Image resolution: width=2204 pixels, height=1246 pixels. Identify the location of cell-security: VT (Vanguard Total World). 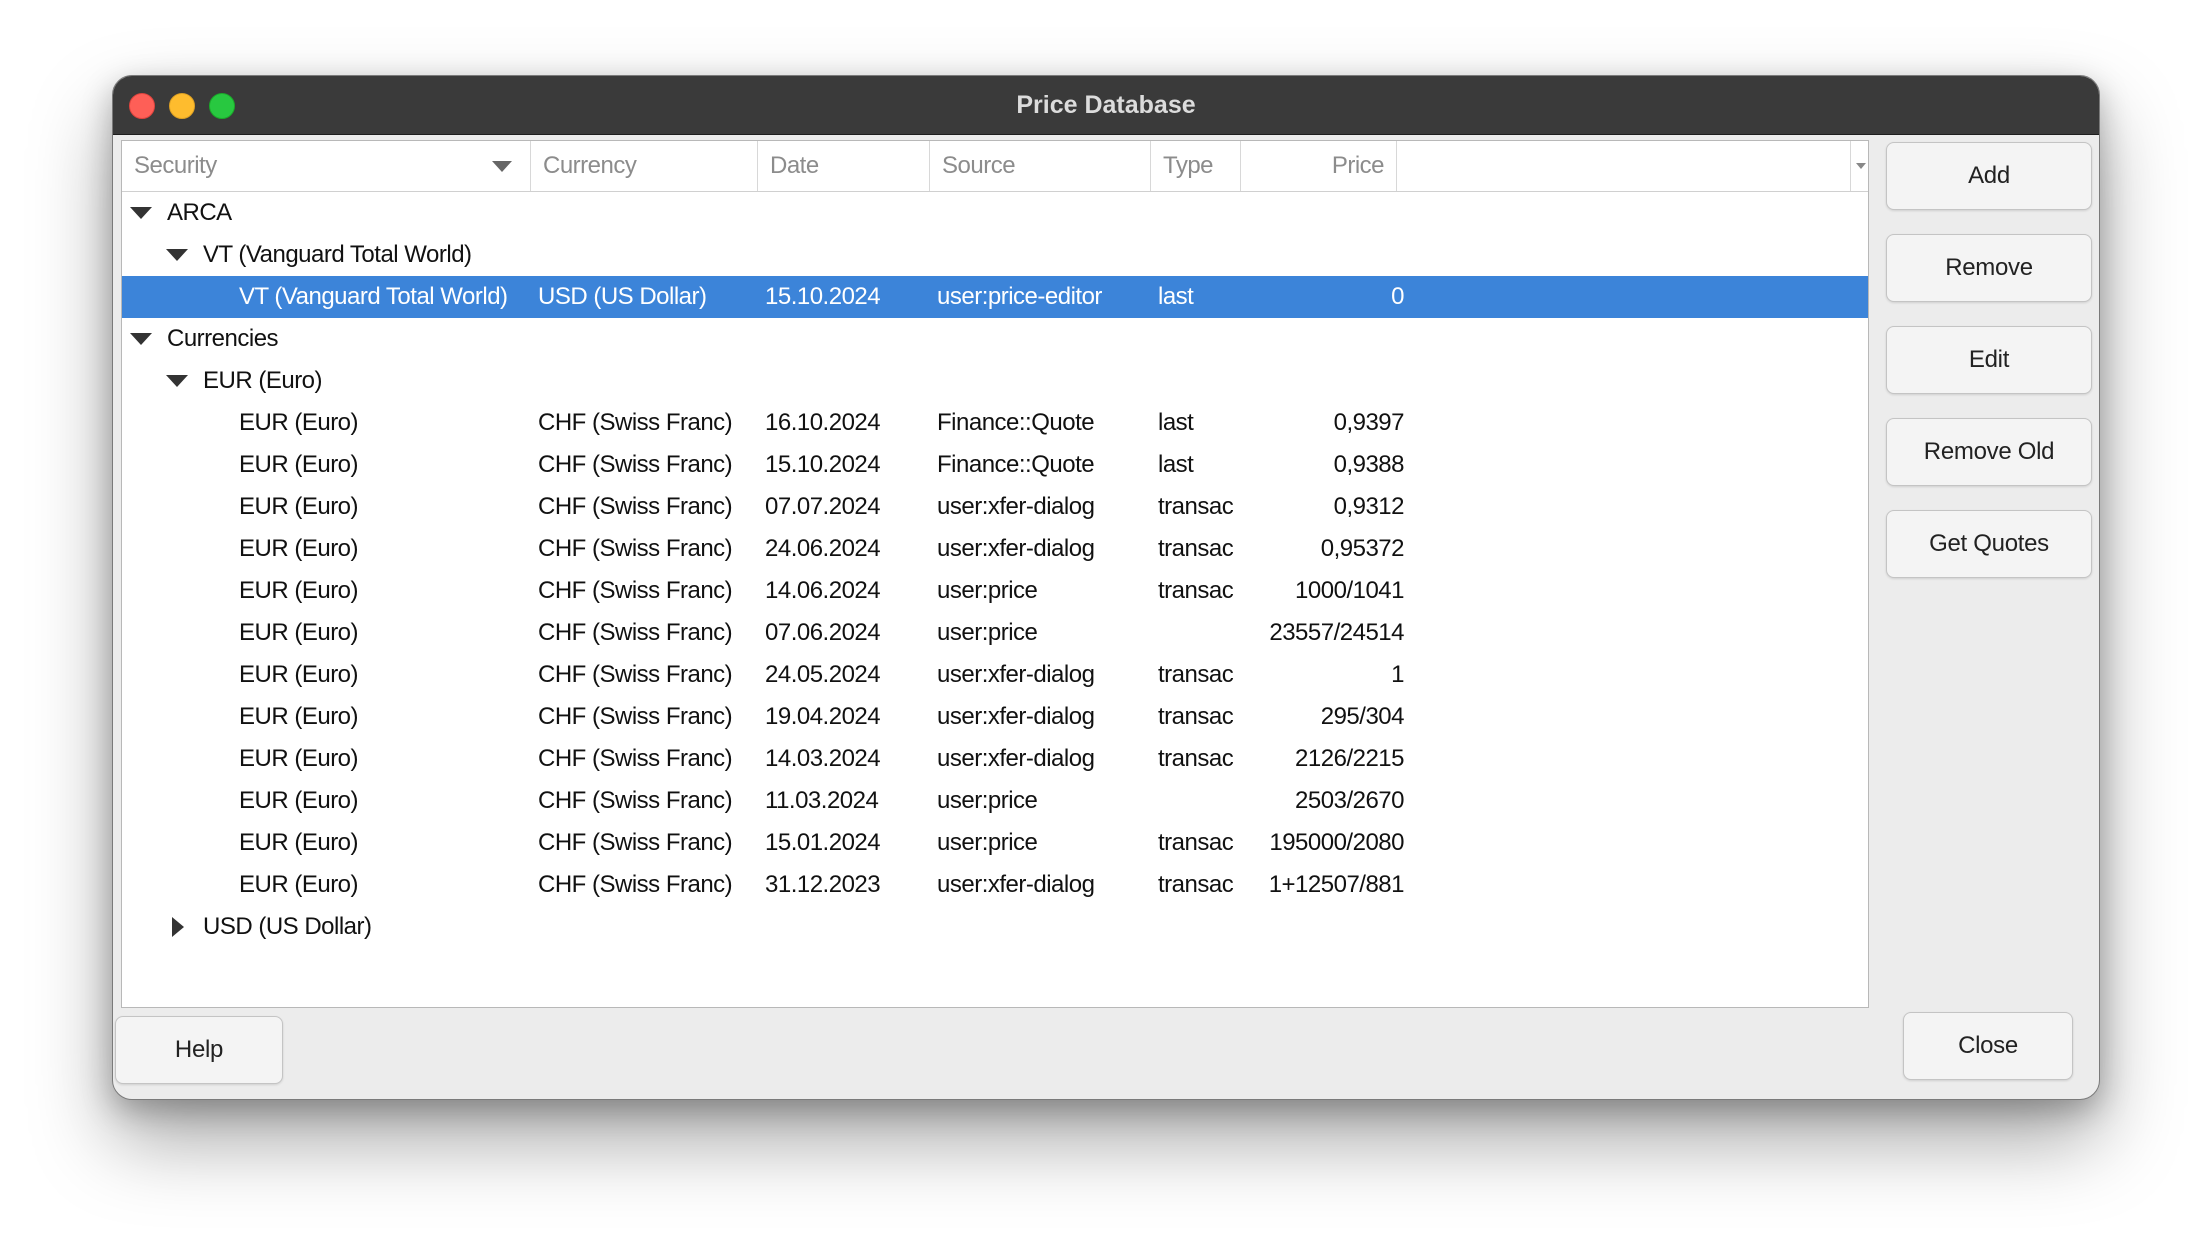
(337, 254).